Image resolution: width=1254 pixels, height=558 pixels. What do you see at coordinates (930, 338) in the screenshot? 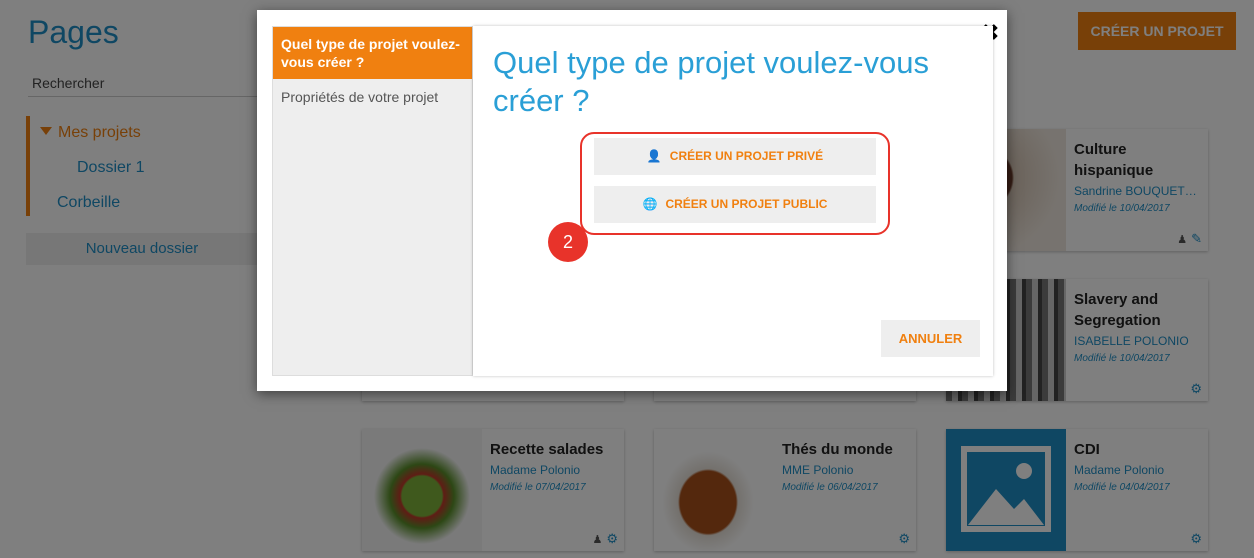
I see `cancel-button: ANNULER` at bounding box center [930, 338].